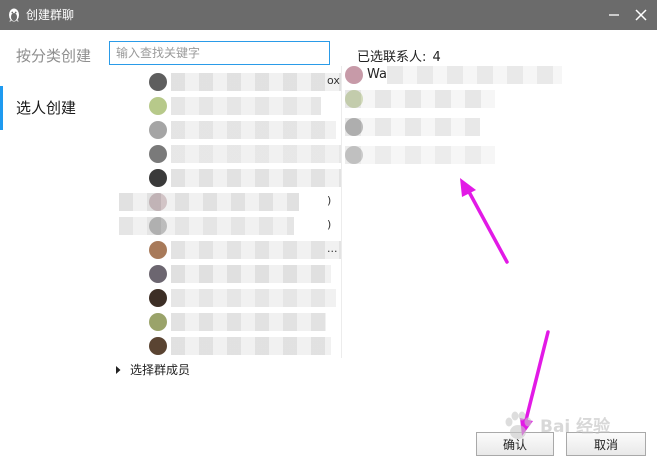 The height and width of the screenshot is (469, 657). I want to click on minimize-button, so click(614, 15).